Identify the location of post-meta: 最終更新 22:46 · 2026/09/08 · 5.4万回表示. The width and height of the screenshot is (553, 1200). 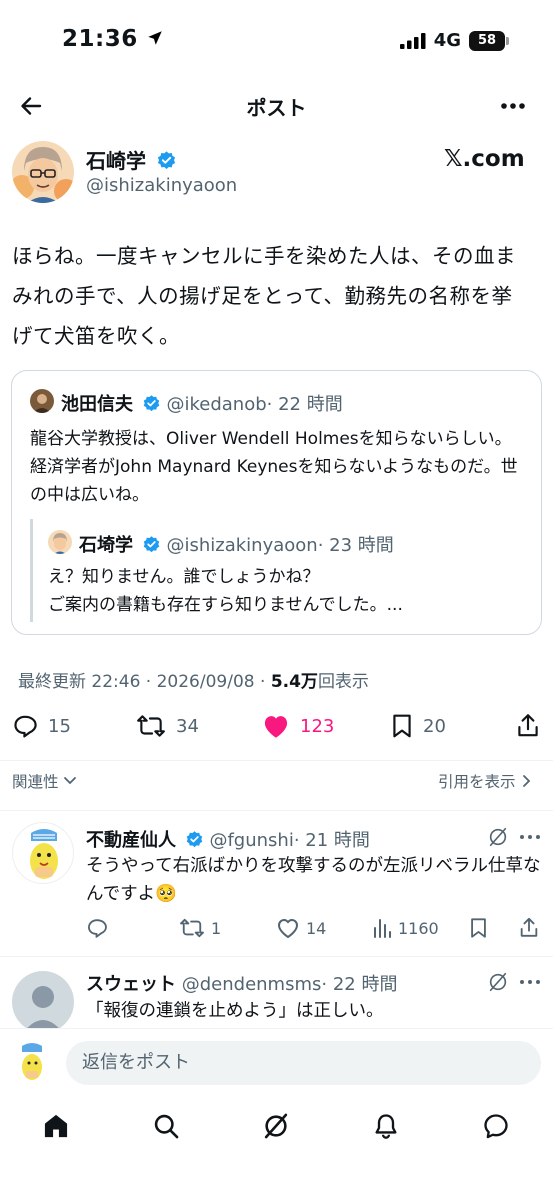
(193, 679).